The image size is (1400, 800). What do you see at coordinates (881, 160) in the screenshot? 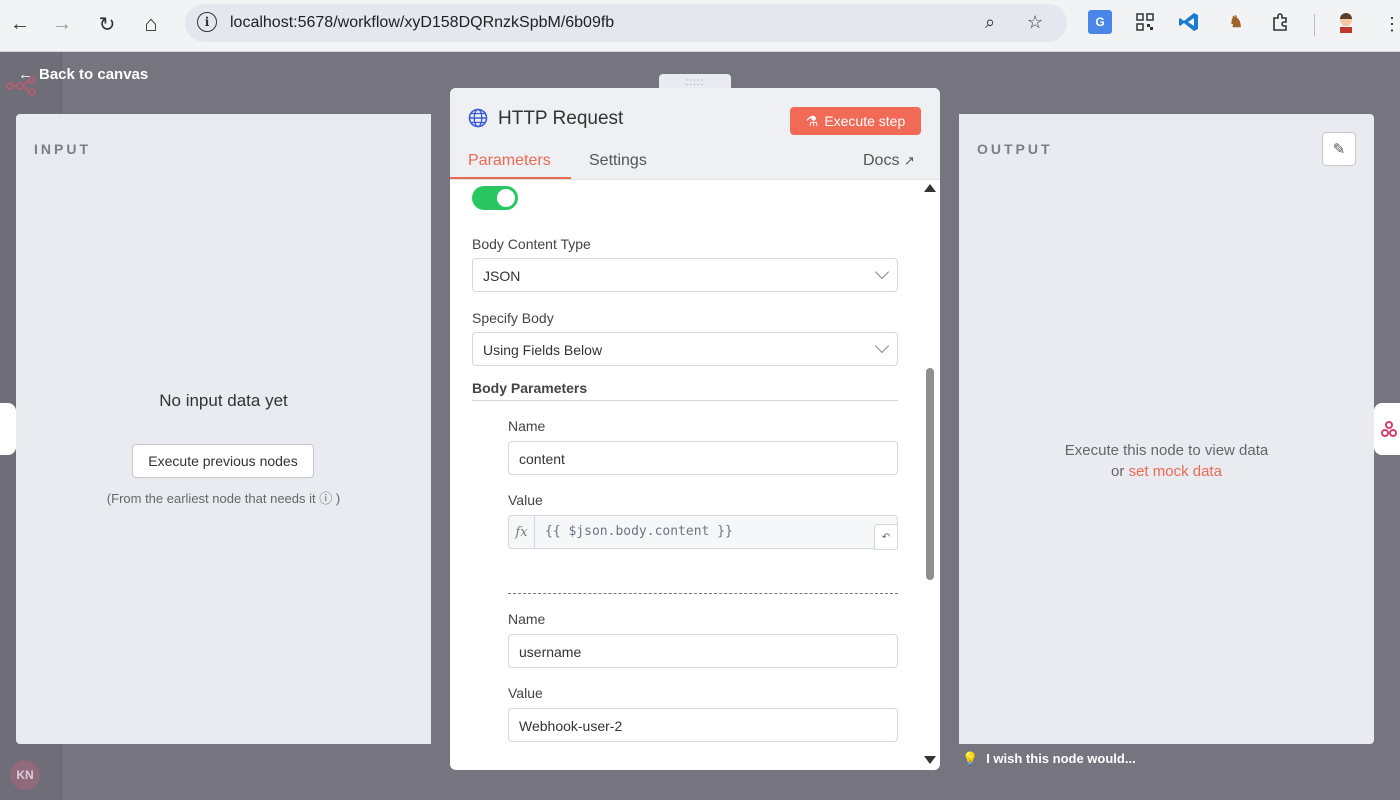
I see `docs-label: Docs` at bounding box center [881, 160].